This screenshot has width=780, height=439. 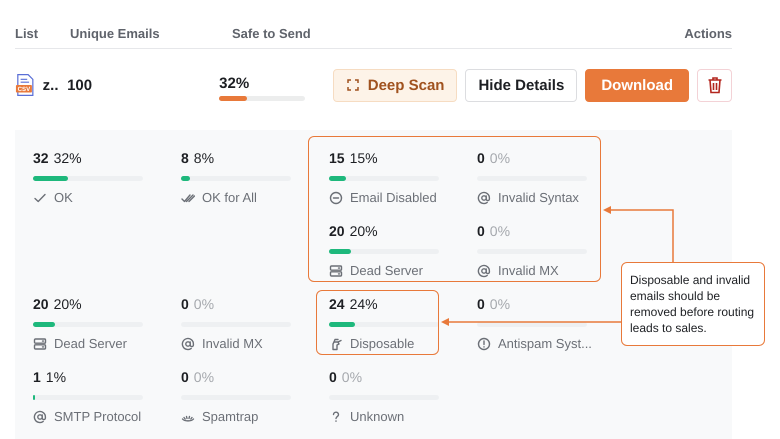 I want to click on list-name: z.., so click(x=51, y=85).